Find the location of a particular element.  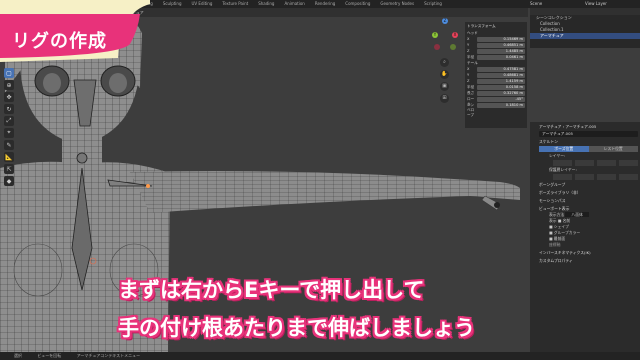

tab-scripting: Scripting is located at coordinates (433, 4).